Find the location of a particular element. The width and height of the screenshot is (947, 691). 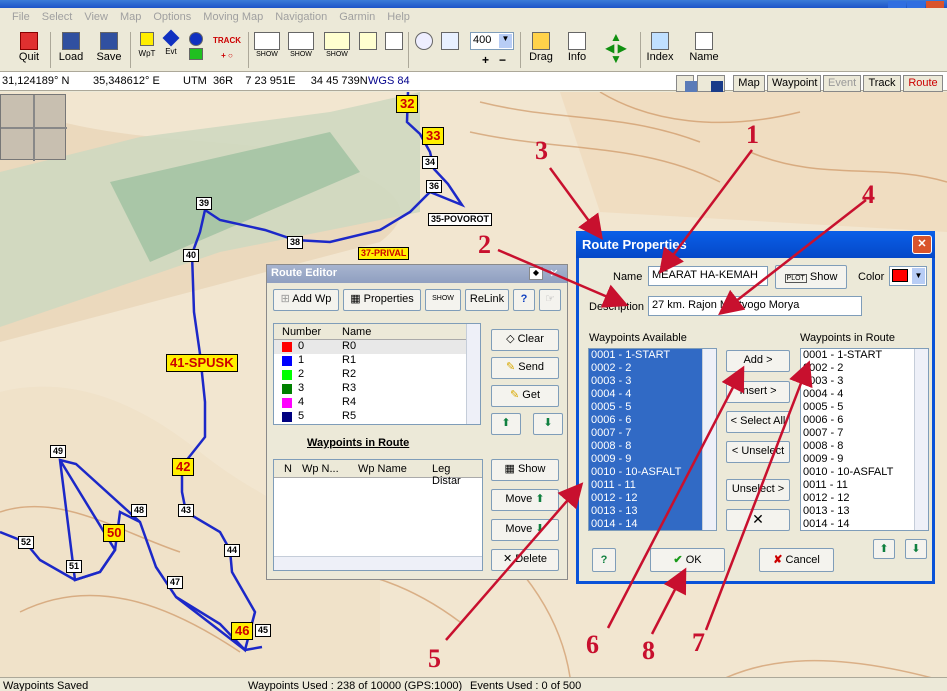

annotation-marker-7: 7 is located at coordinates (698, 642).